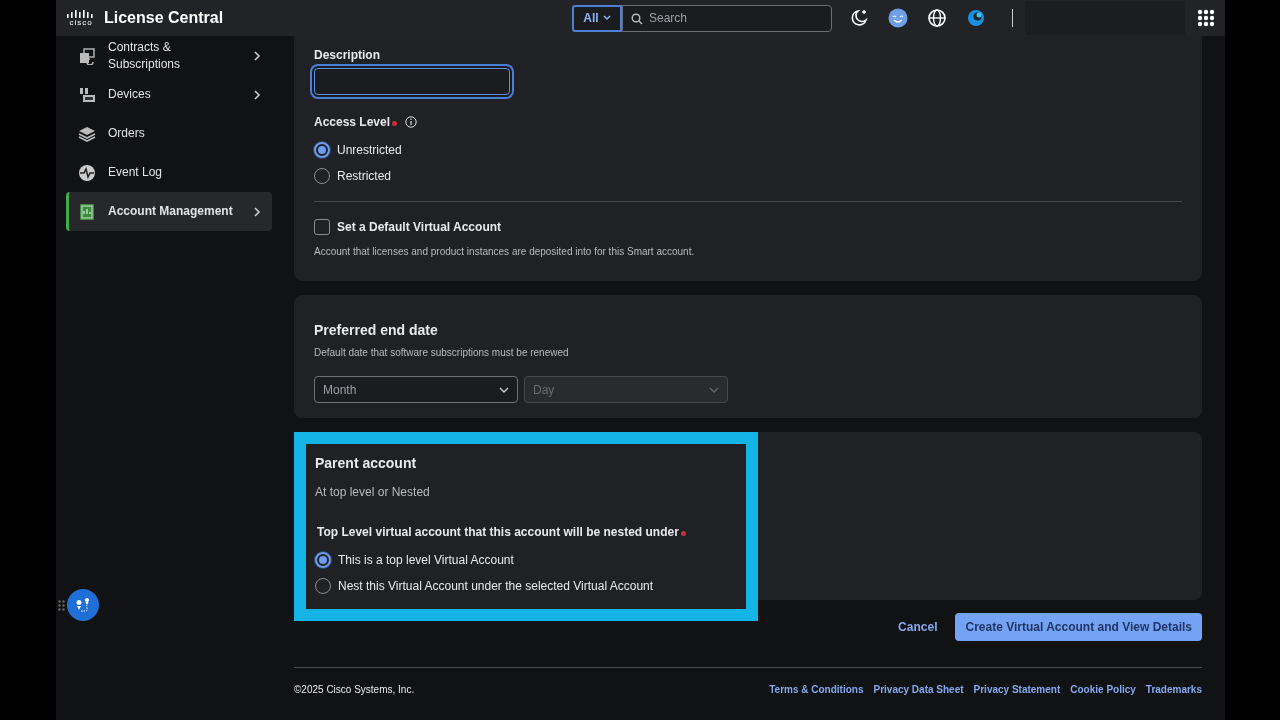 The width and height of the screenshot is (1280, 720). What do you see at coordinates (81, 14) in the screenshot?
I see `logo-bars-icon` at bounding box center [81, 14].